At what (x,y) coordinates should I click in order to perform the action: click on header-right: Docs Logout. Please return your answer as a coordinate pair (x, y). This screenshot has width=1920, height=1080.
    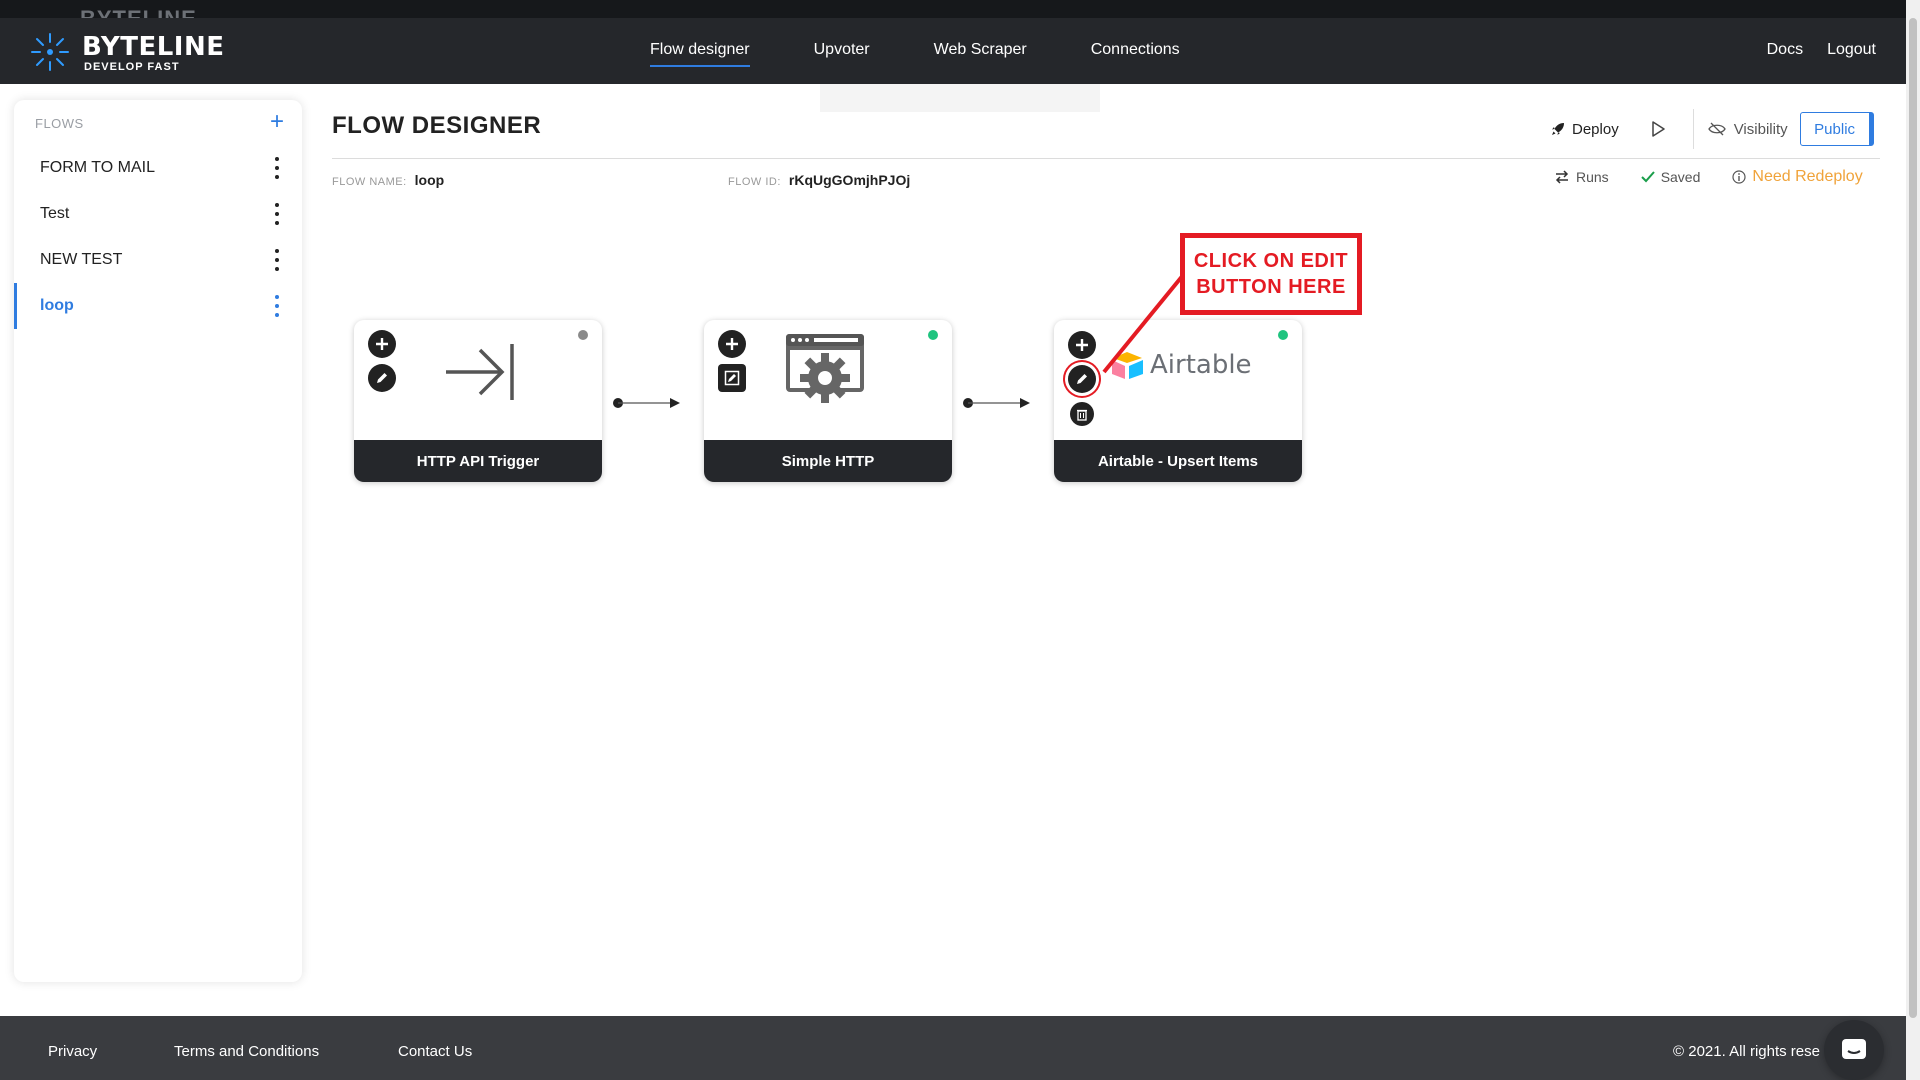
    Looking at the image, I should click on (1821, 50).